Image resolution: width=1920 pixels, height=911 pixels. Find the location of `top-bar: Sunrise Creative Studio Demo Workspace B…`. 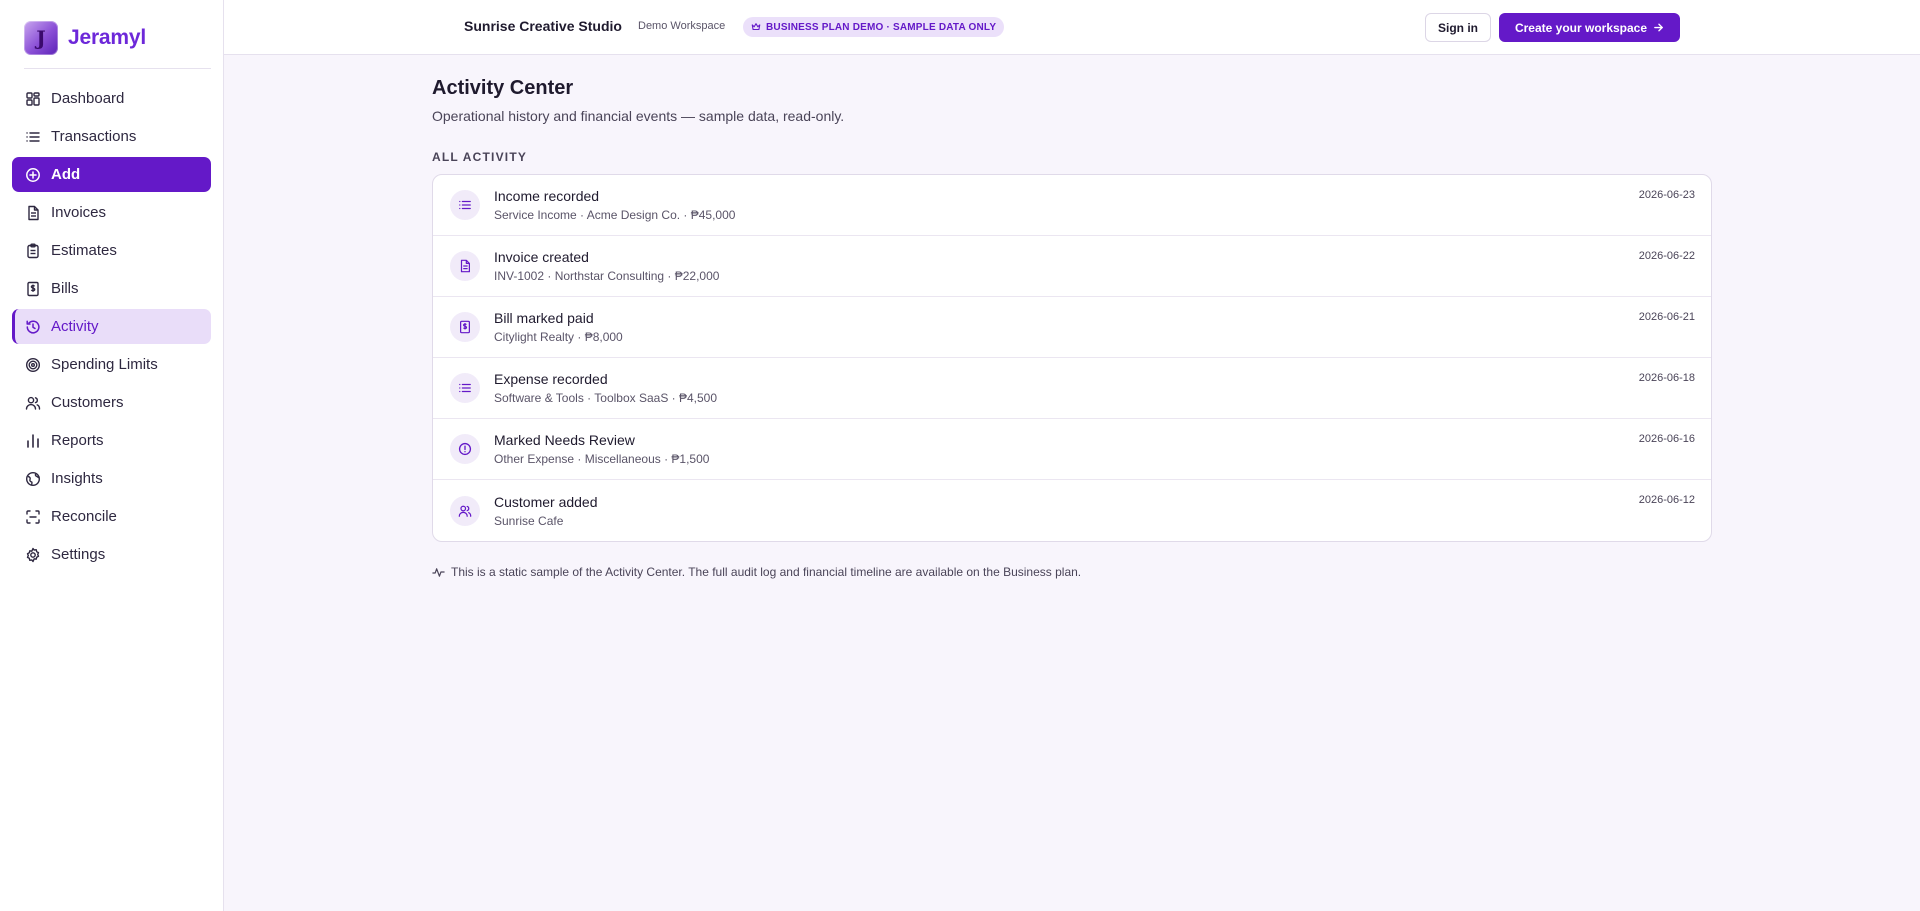

top-bar: Sunrise Creative Studio Demo Workspace B… is located at coordinates (1072, 27).